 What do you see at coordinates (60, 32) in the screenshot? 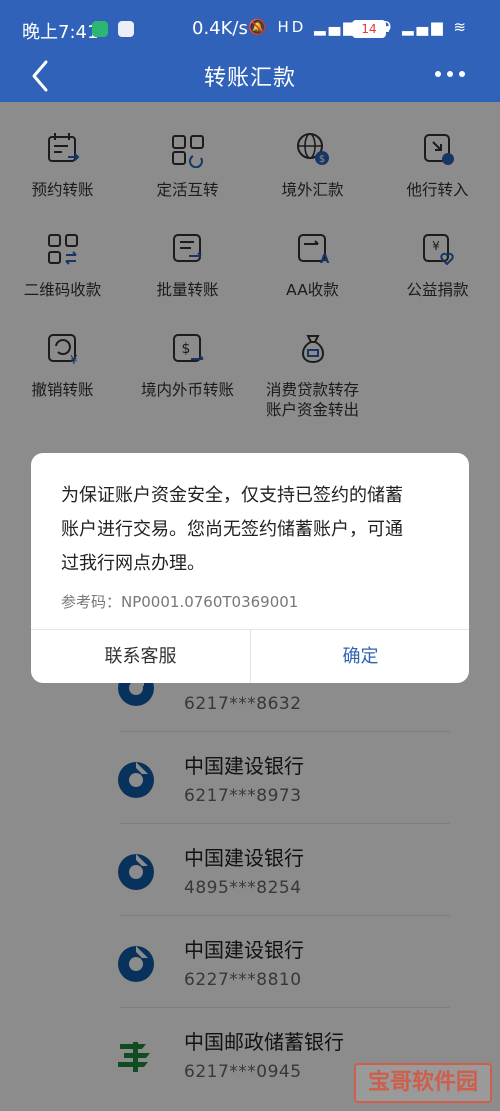
I see `status-time: 晚上7:41` at bounding box center [60, 32].